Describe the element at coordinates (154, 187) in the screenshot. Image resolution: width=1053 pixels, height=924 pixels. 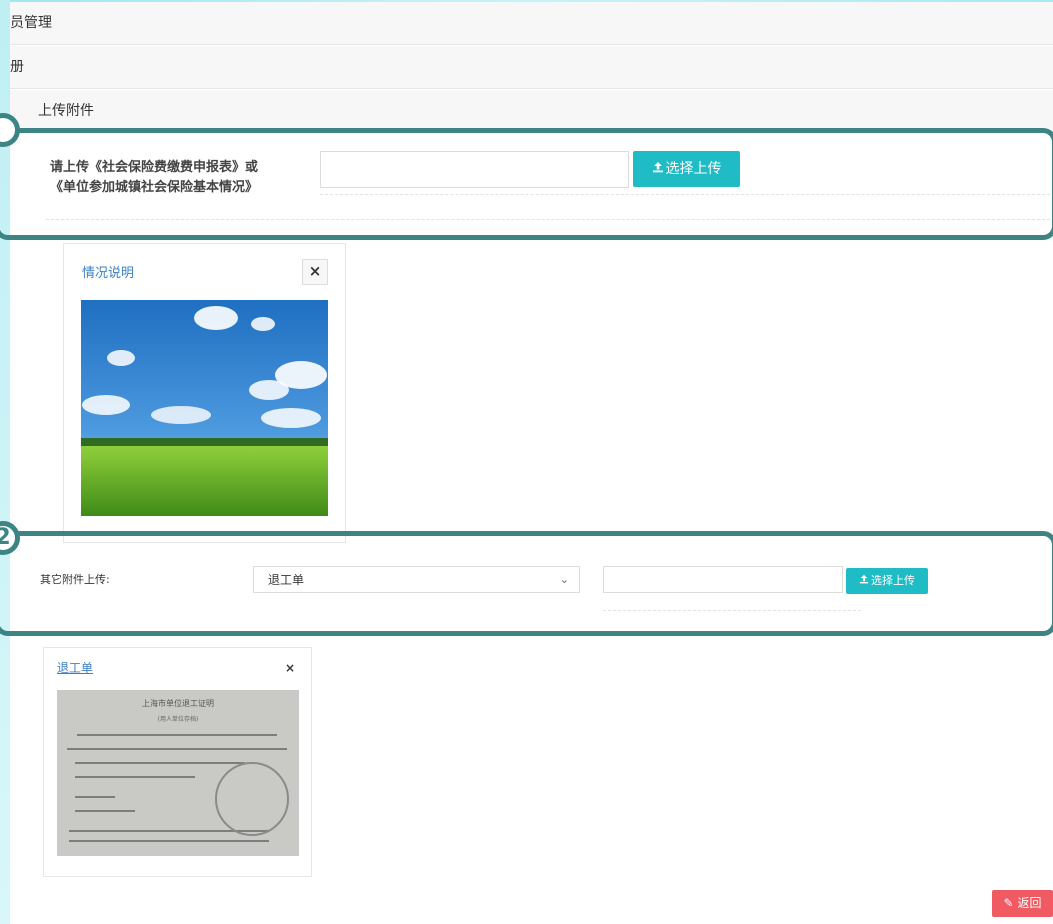
I see `step1-label-line2: 《单位参加城镇社会保险基本情况》` at that location.